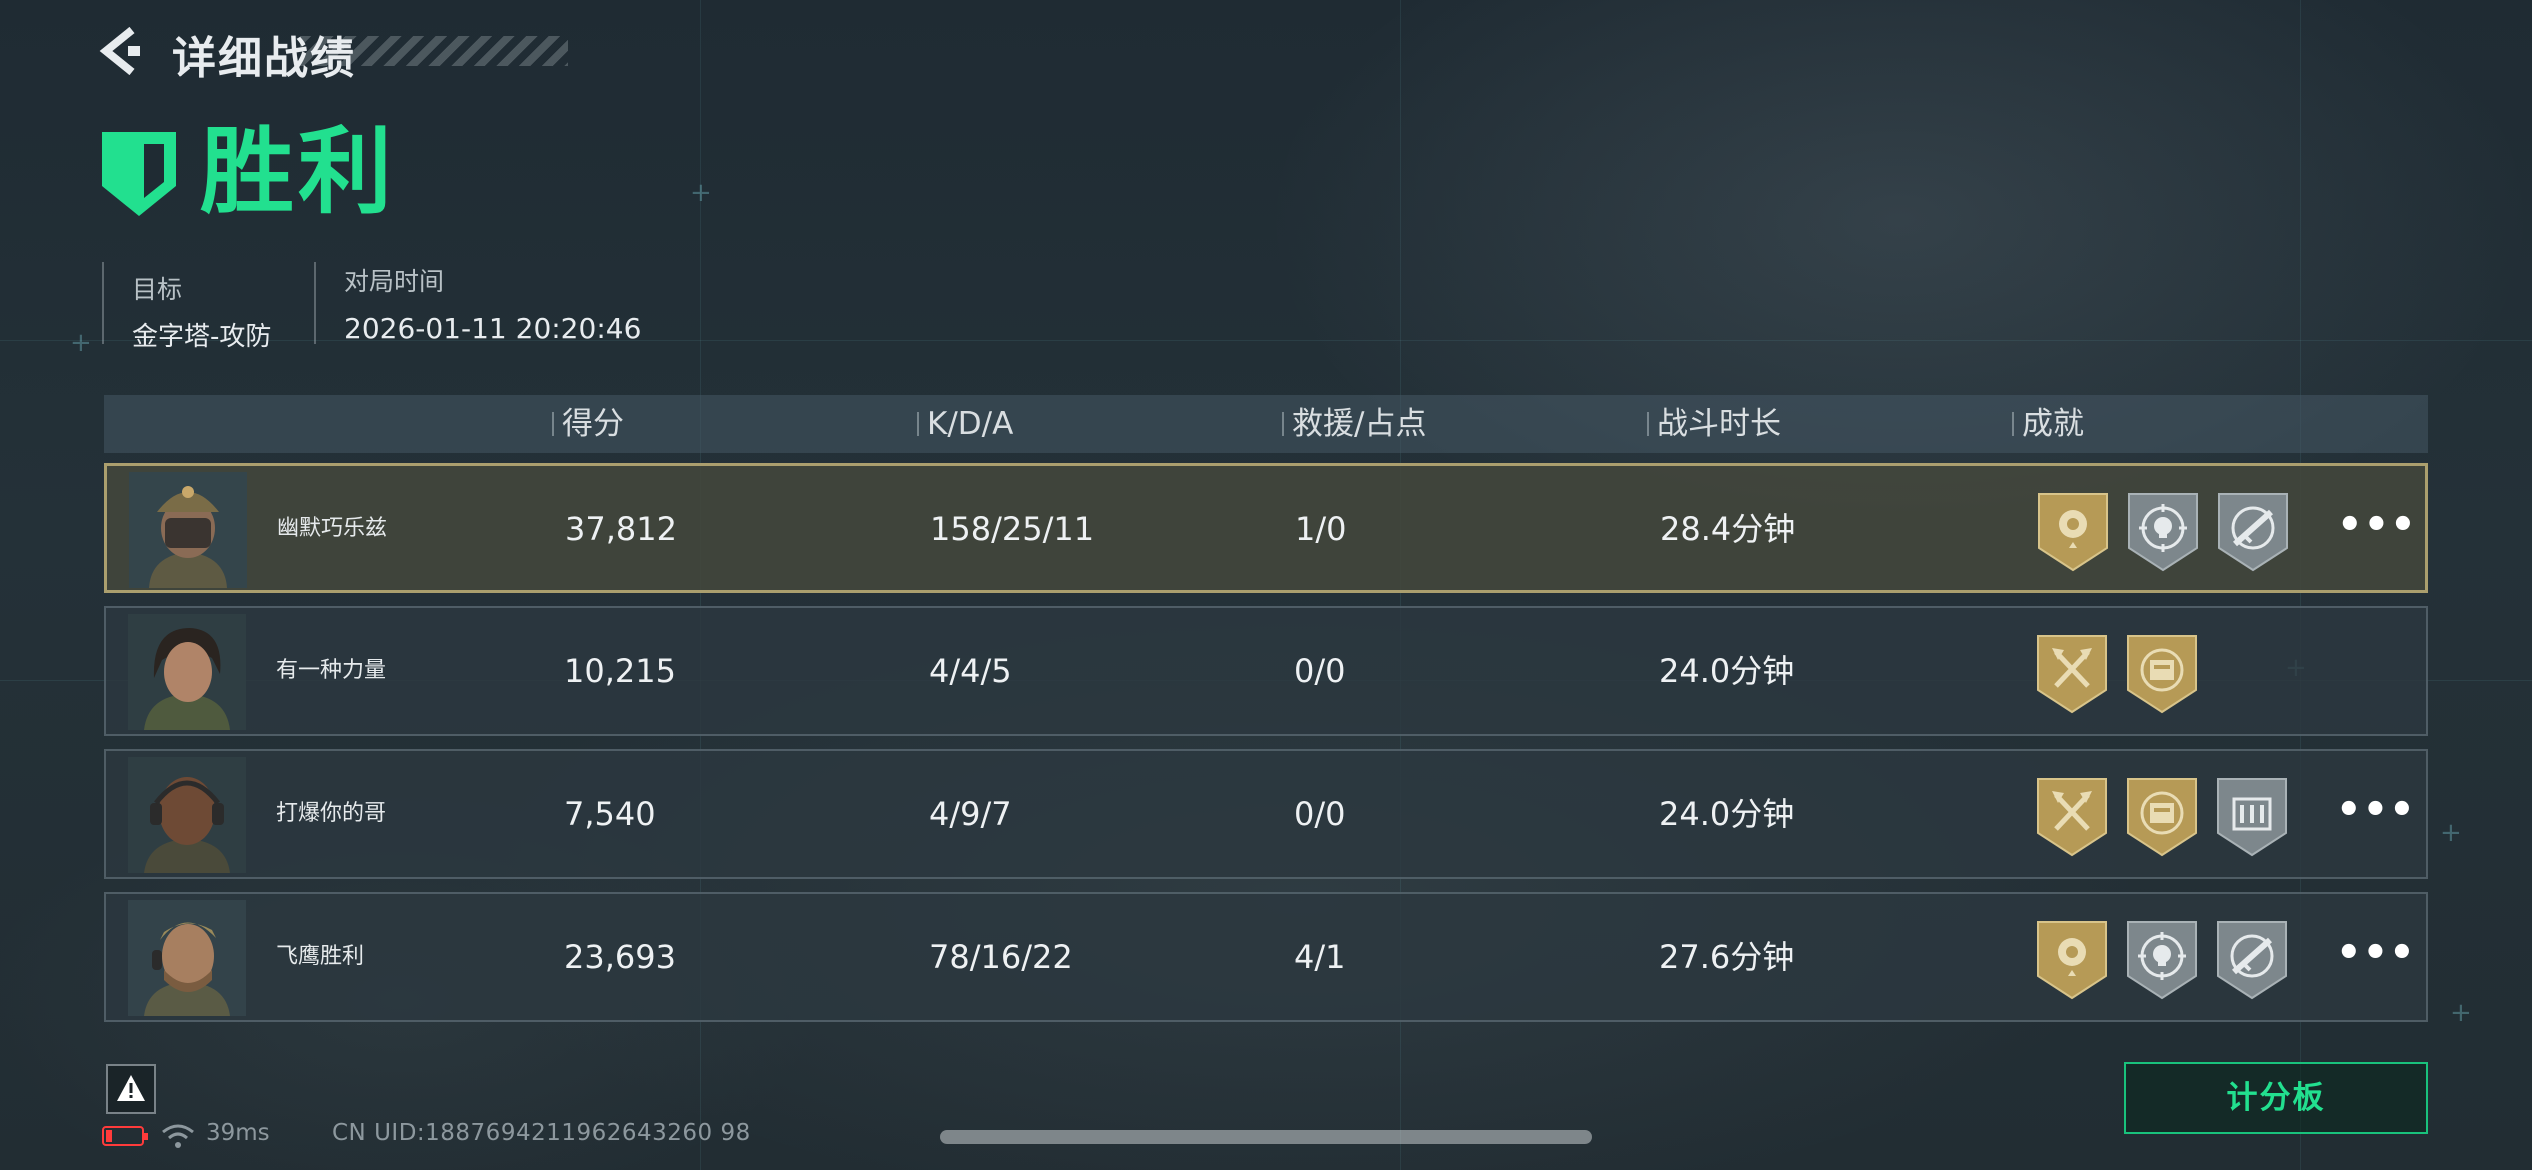 Image resolution: width=2532 pixels, height=1170 pixels. I want to click on match-result: 胜利, so click(298, 172).